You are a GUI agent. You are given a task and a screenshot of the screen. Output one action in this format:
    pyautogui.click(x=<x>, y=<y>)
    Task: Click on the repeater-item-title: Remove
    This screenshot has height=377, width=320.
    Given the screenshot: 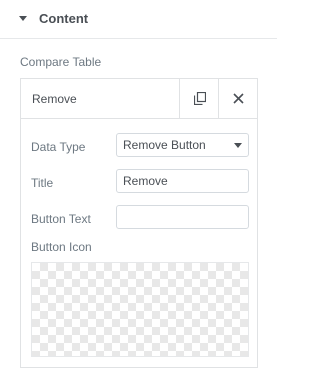 What is the action you would take?
    pyautogui.click(x=54, y=99)
    